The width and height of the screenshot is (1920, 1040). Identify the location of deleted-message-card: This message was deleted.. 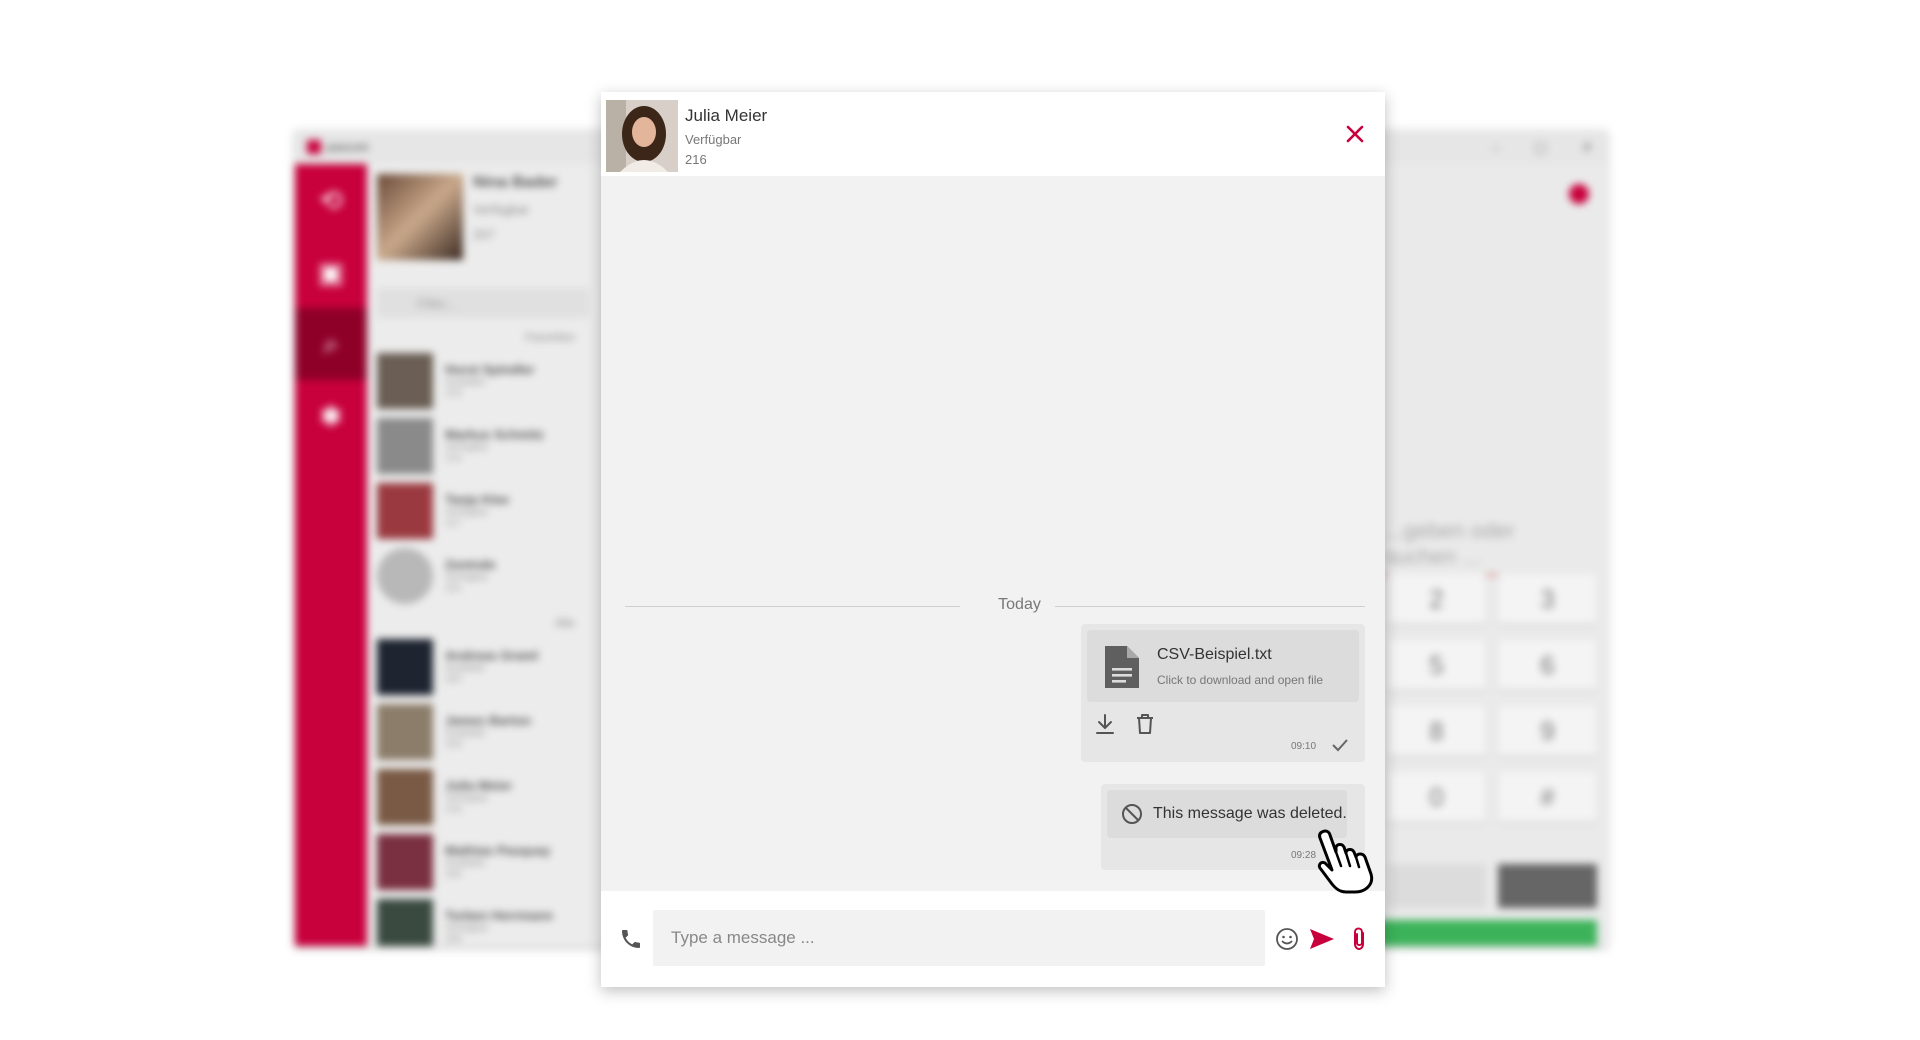
(1227, 814).